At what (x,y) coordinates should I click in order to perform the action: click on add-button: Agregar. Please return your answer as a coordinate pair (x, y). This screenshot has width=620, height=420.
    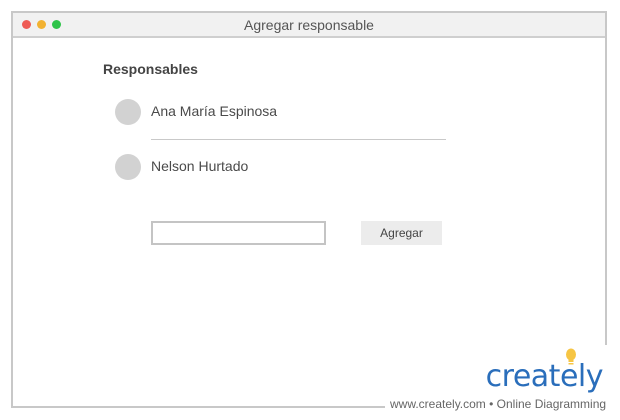
    Looking at the image, I should click on (401, 233).